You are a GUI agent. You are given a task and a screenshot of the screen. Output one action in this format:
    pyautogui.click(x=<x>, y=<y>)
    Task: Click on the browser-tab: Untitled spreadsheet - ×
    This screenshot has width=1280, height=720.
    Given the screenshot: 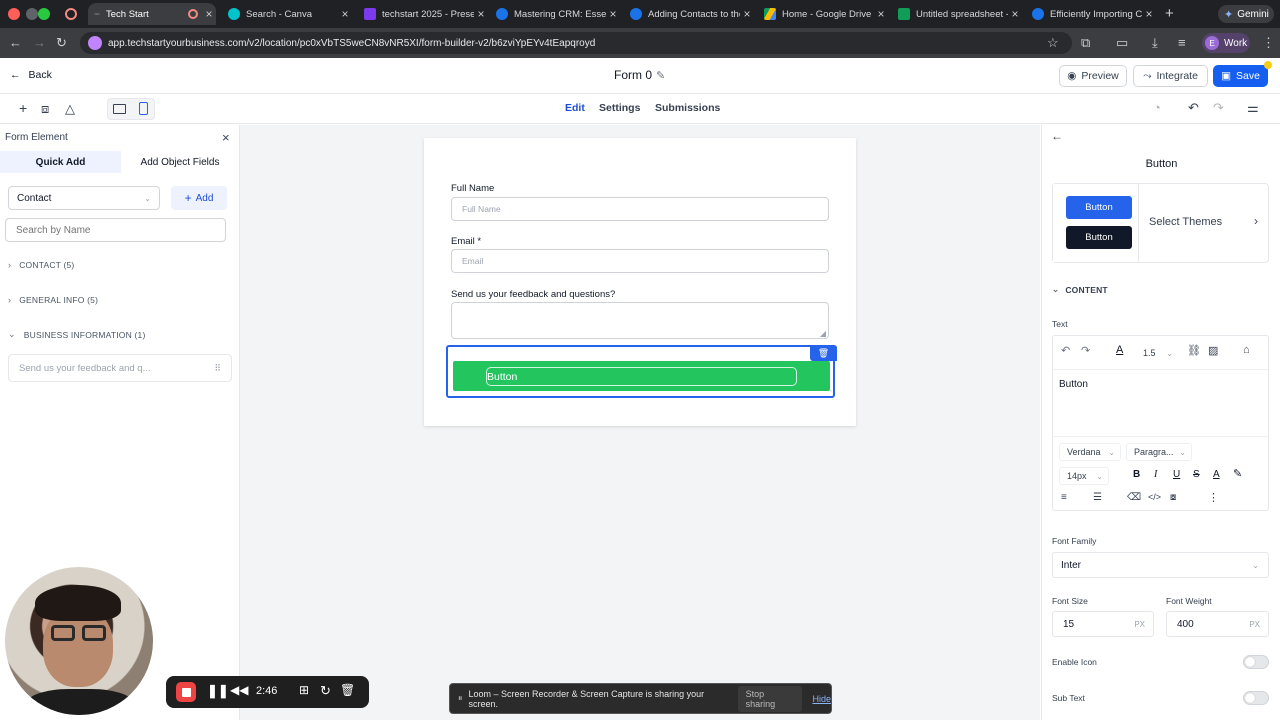 What is the action you would take?
    pyautogui.click(x=957, y=14)
    